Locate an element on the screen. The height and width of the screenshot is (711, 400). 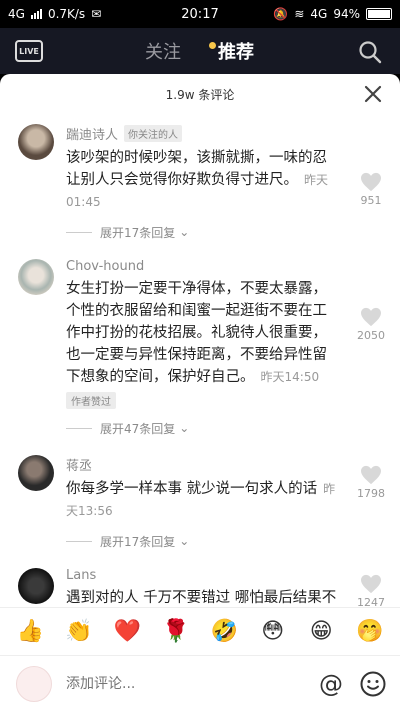
status-bar: 4G 0.7K/s ✉ 20:17 🔕 ≋ 4G 94% is located at coordinates (200, 14).